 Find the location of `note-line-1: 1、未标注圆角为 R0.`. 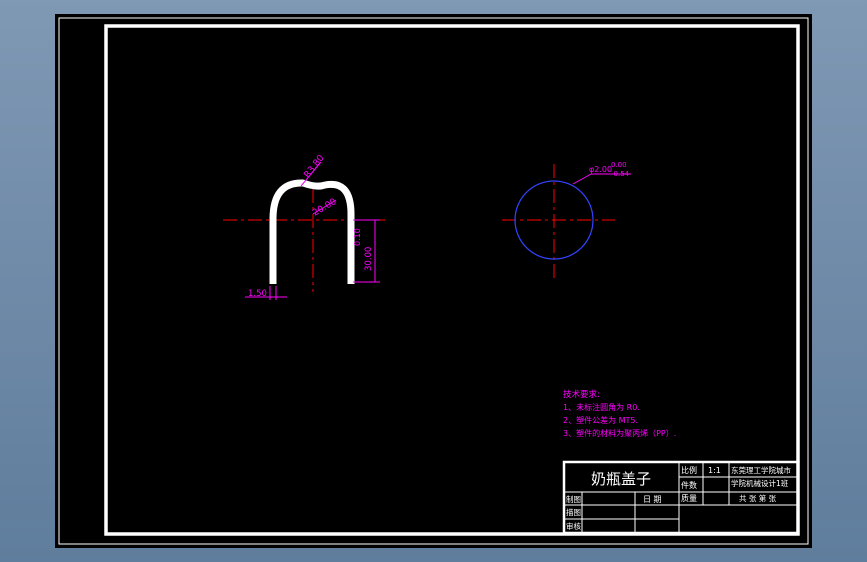

note-line-1: 1、未标注圆角为 R0. is located at coordinates (601, 407).